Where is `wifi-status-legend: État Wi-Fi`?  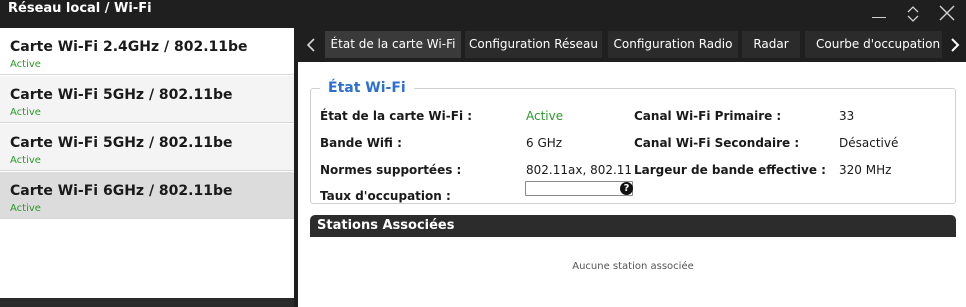 wifi-status-legend: État Wi-Fi is located at coordinates (367, 88).